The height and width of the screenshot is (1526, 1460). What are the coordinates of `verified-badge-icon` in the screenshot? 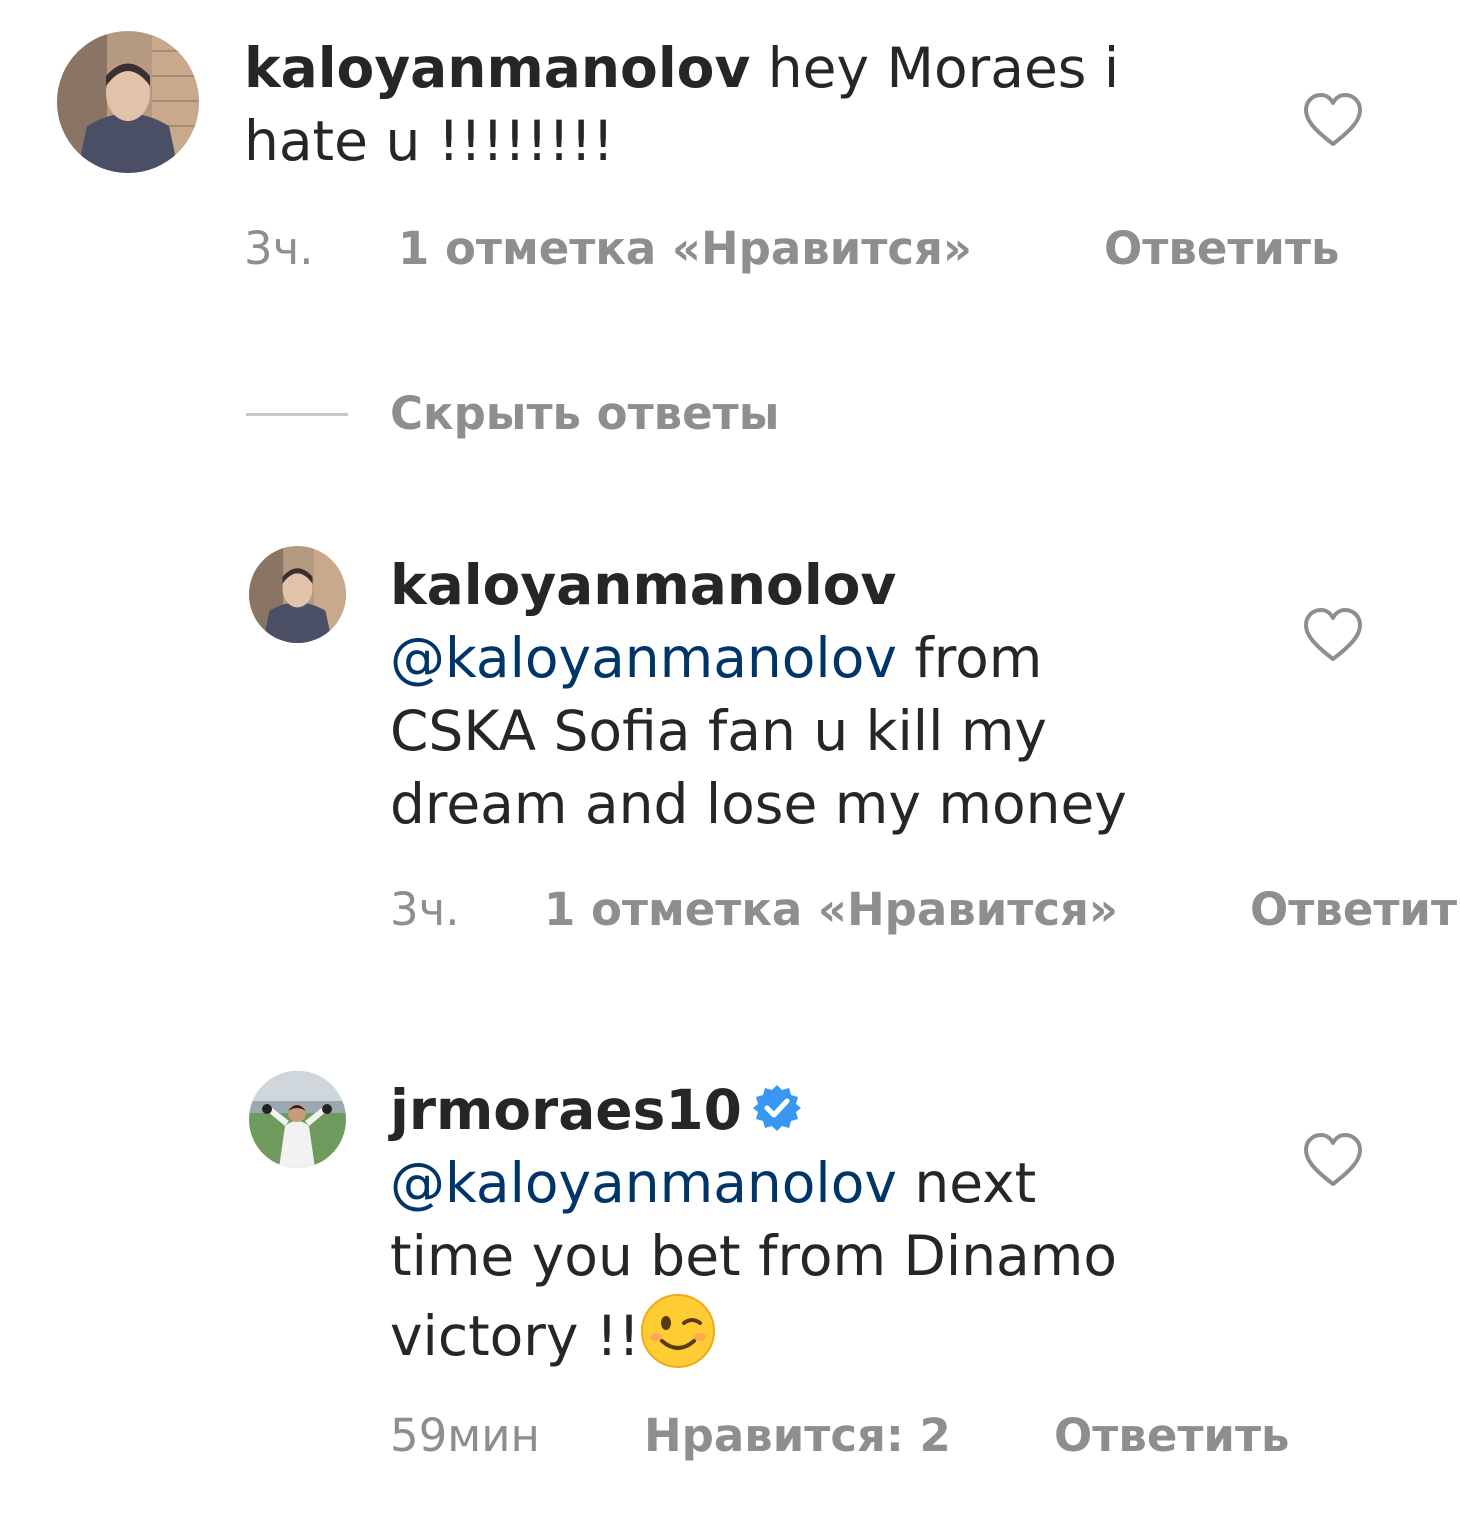 It's located at (777, 1104).